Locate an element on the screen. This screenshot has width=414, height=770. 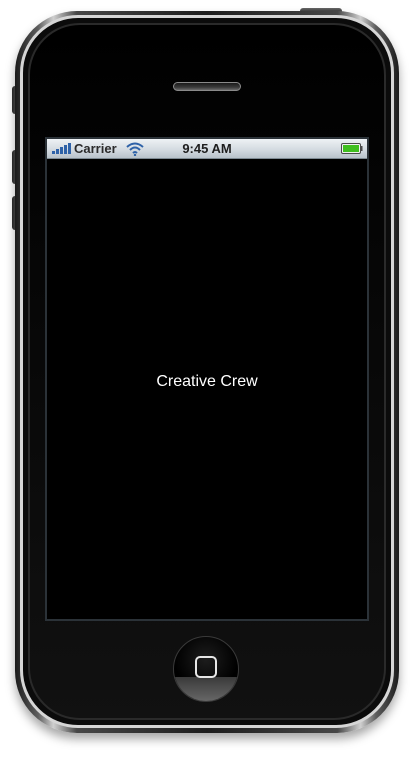
earpiece-speaker is located at coordinates (207, 86).